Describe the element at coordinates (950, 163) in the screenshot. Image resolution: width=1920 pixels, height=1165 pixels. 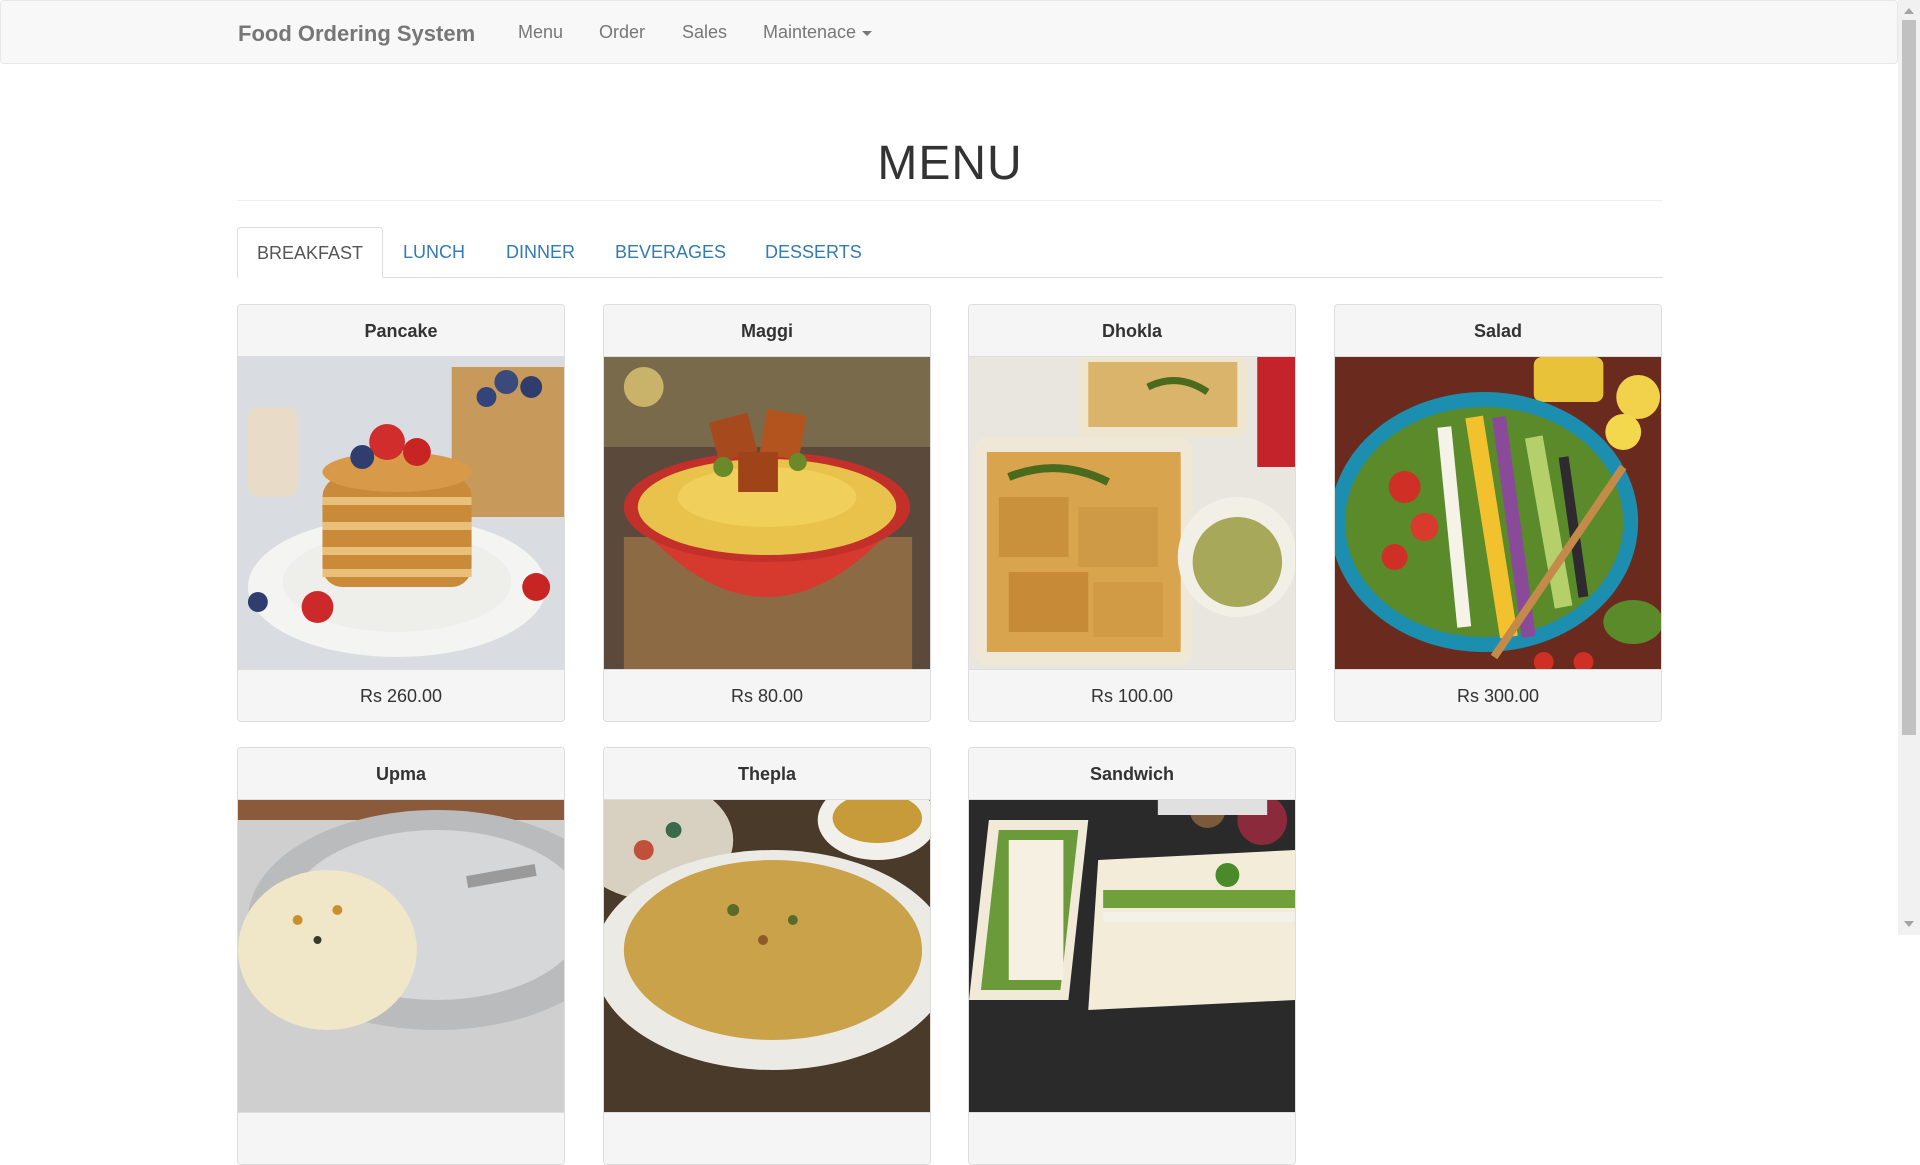
I see `page-title: MENU` at that location.